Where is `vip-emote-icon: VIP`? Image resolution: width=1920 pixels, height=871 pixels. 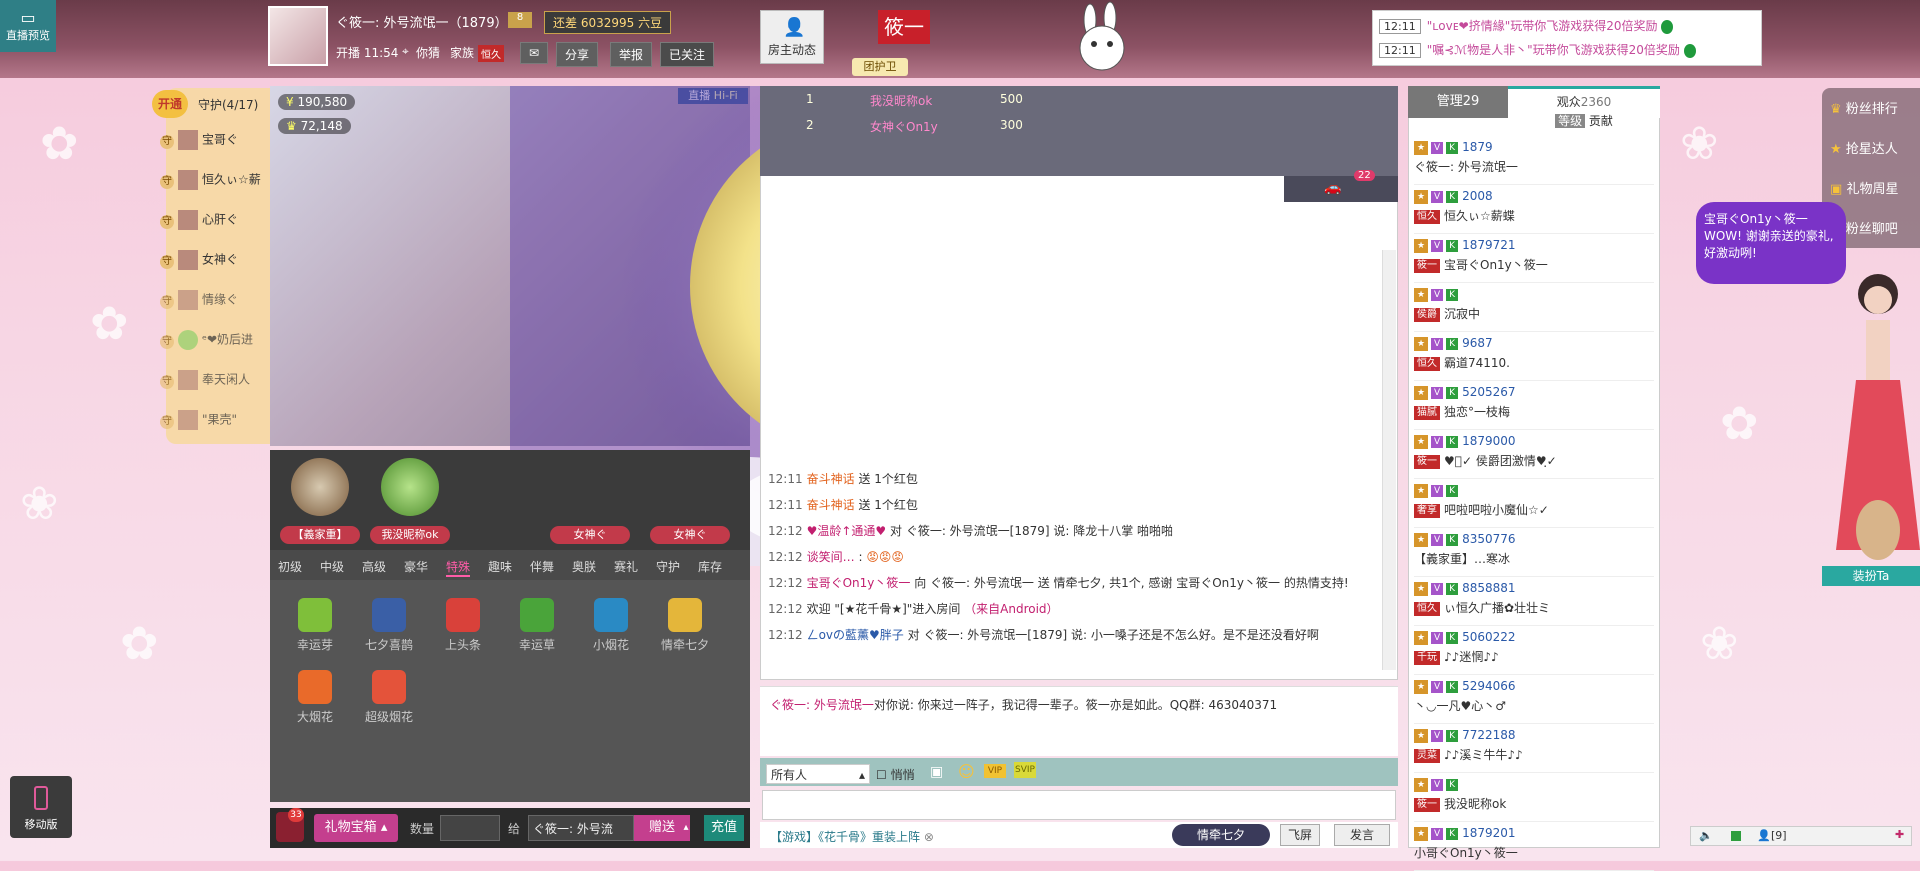
vip-emote-icon: VIP is located at coordinates (995, 771).